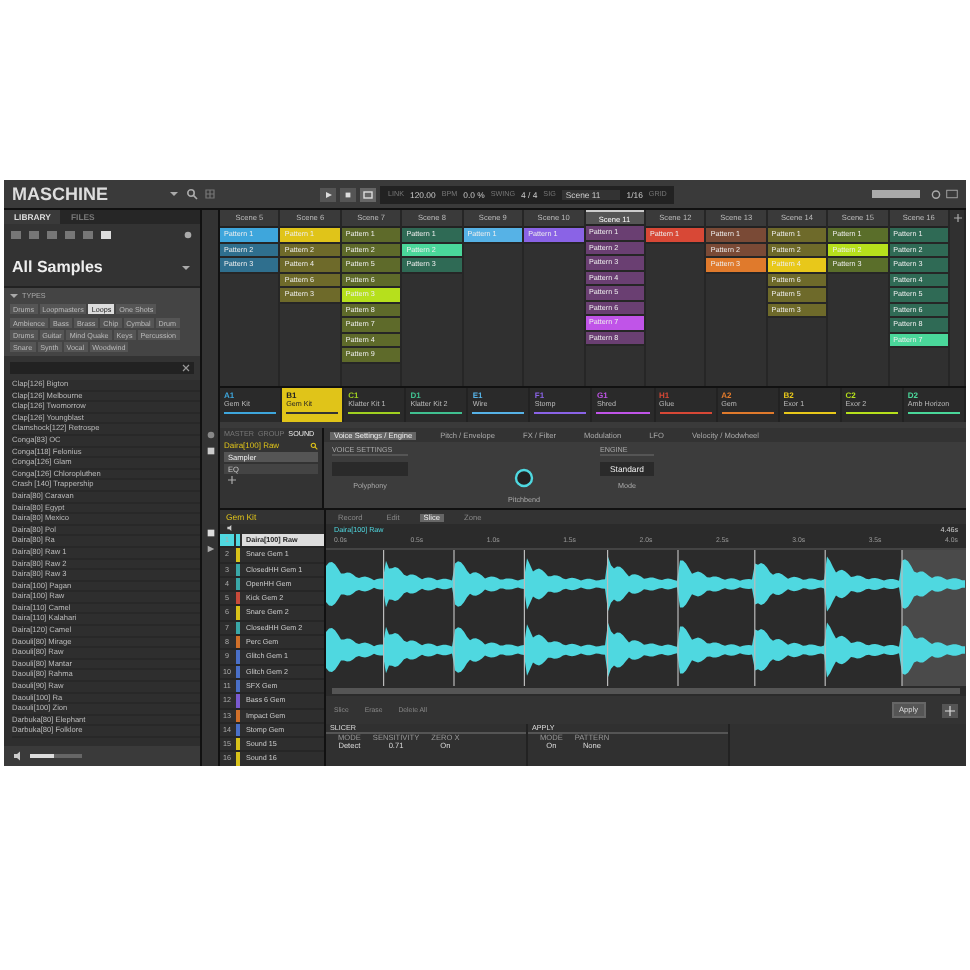 This screenshot has width=970, height=970. What do you see at coordinates (368, 194) in the screenshot?
I see `loop-icon` at bounding box center [368, 194].